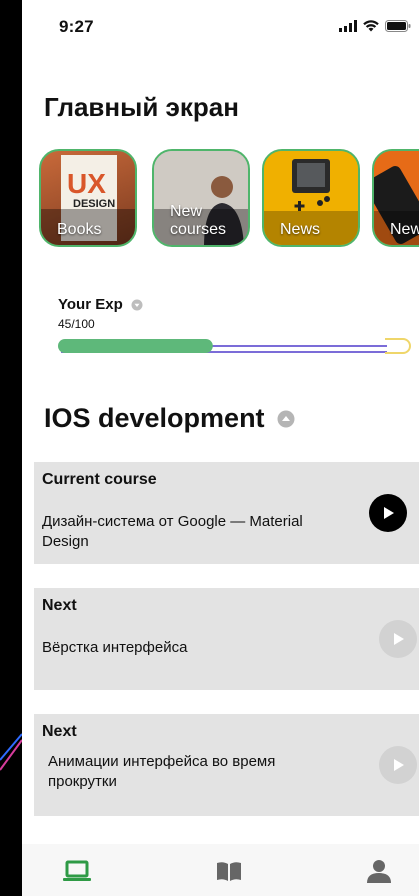 The width and height of the screenshot is (419, 896). Describe the element at coordinates (398, 26) in the screenshot. I see `battery-icon` at that location.